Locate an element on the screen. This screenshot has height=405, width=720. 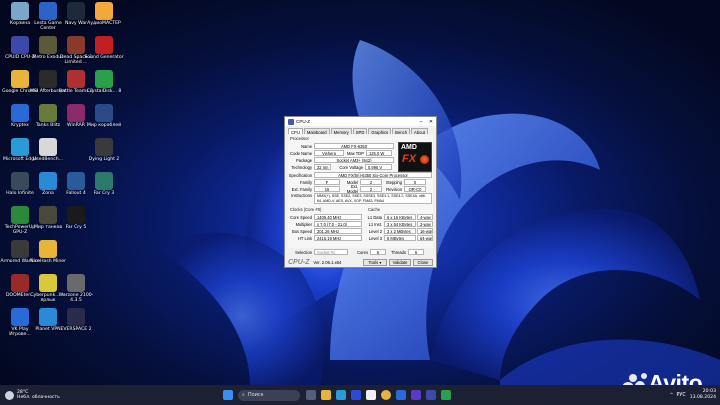
desktop-shortcut-label: Kryptex is located at coordinates (20, 125).